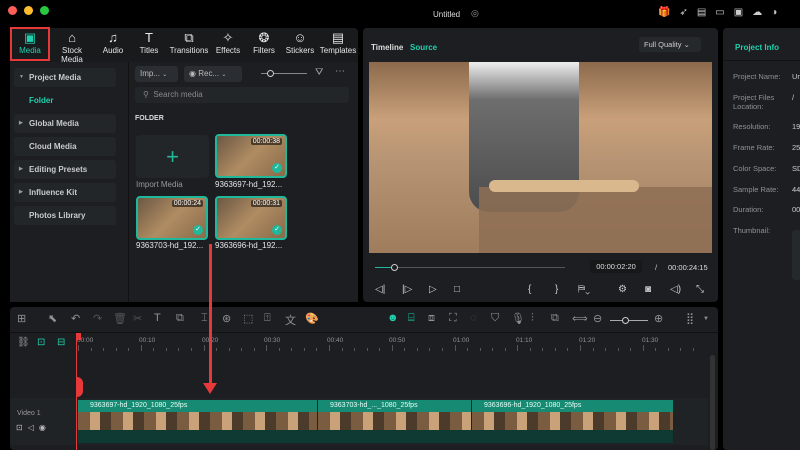 The height and width of the screenshot is (450, 800). What do you see at coordinates (79, 387) in the screenshot?
I see `playhead-handle` at bounding box center [79, 387].